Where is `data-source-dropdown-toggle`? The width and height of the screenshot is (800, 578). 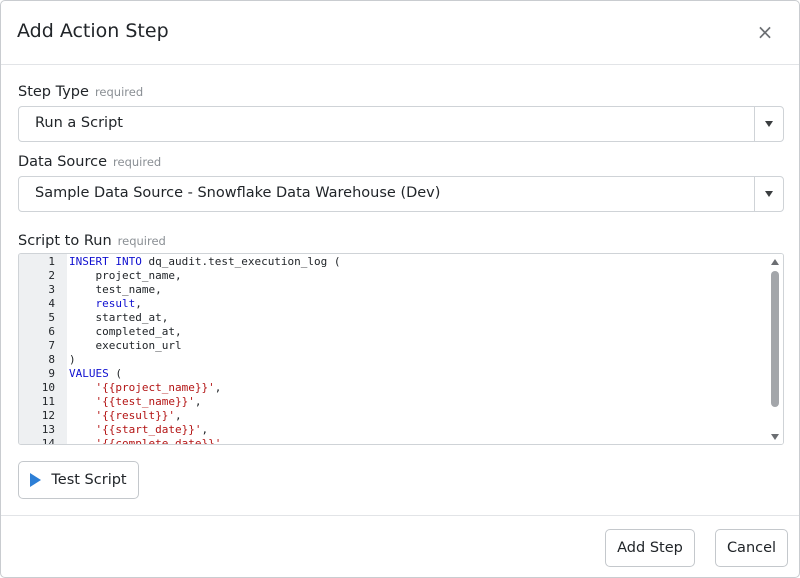
data-source-dropdown-toggle is located at coordinates (768, 194).